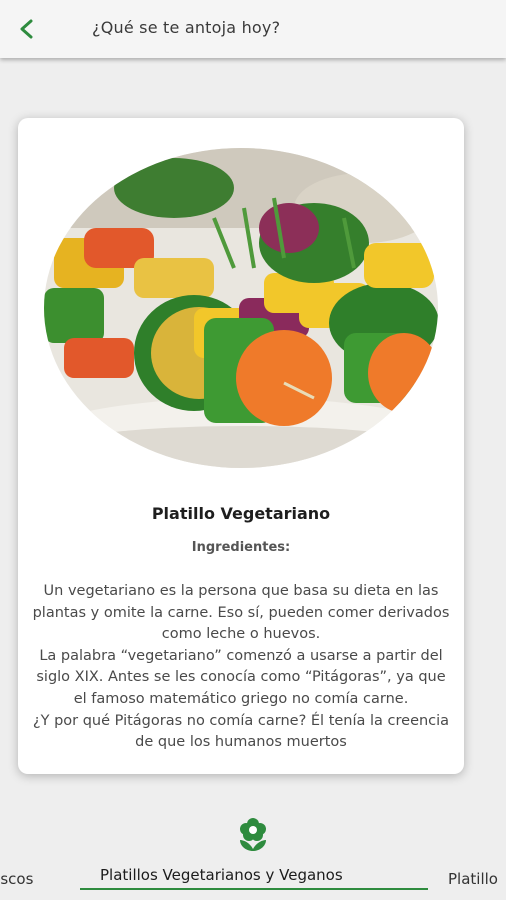 This screenshot has width=506, height=900. I want to click on tab-mariscos: riscos, so click(16, 879).